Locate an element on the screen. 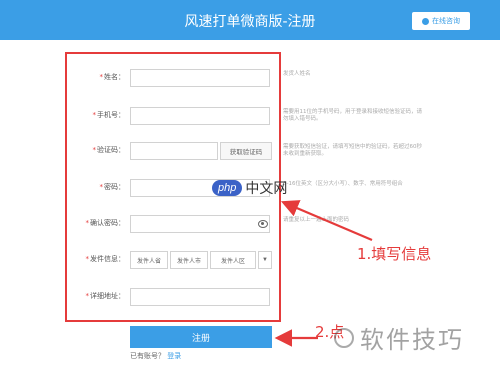 The image size is (500, 381). arrow-to-form is located at coordinates (326, 221).